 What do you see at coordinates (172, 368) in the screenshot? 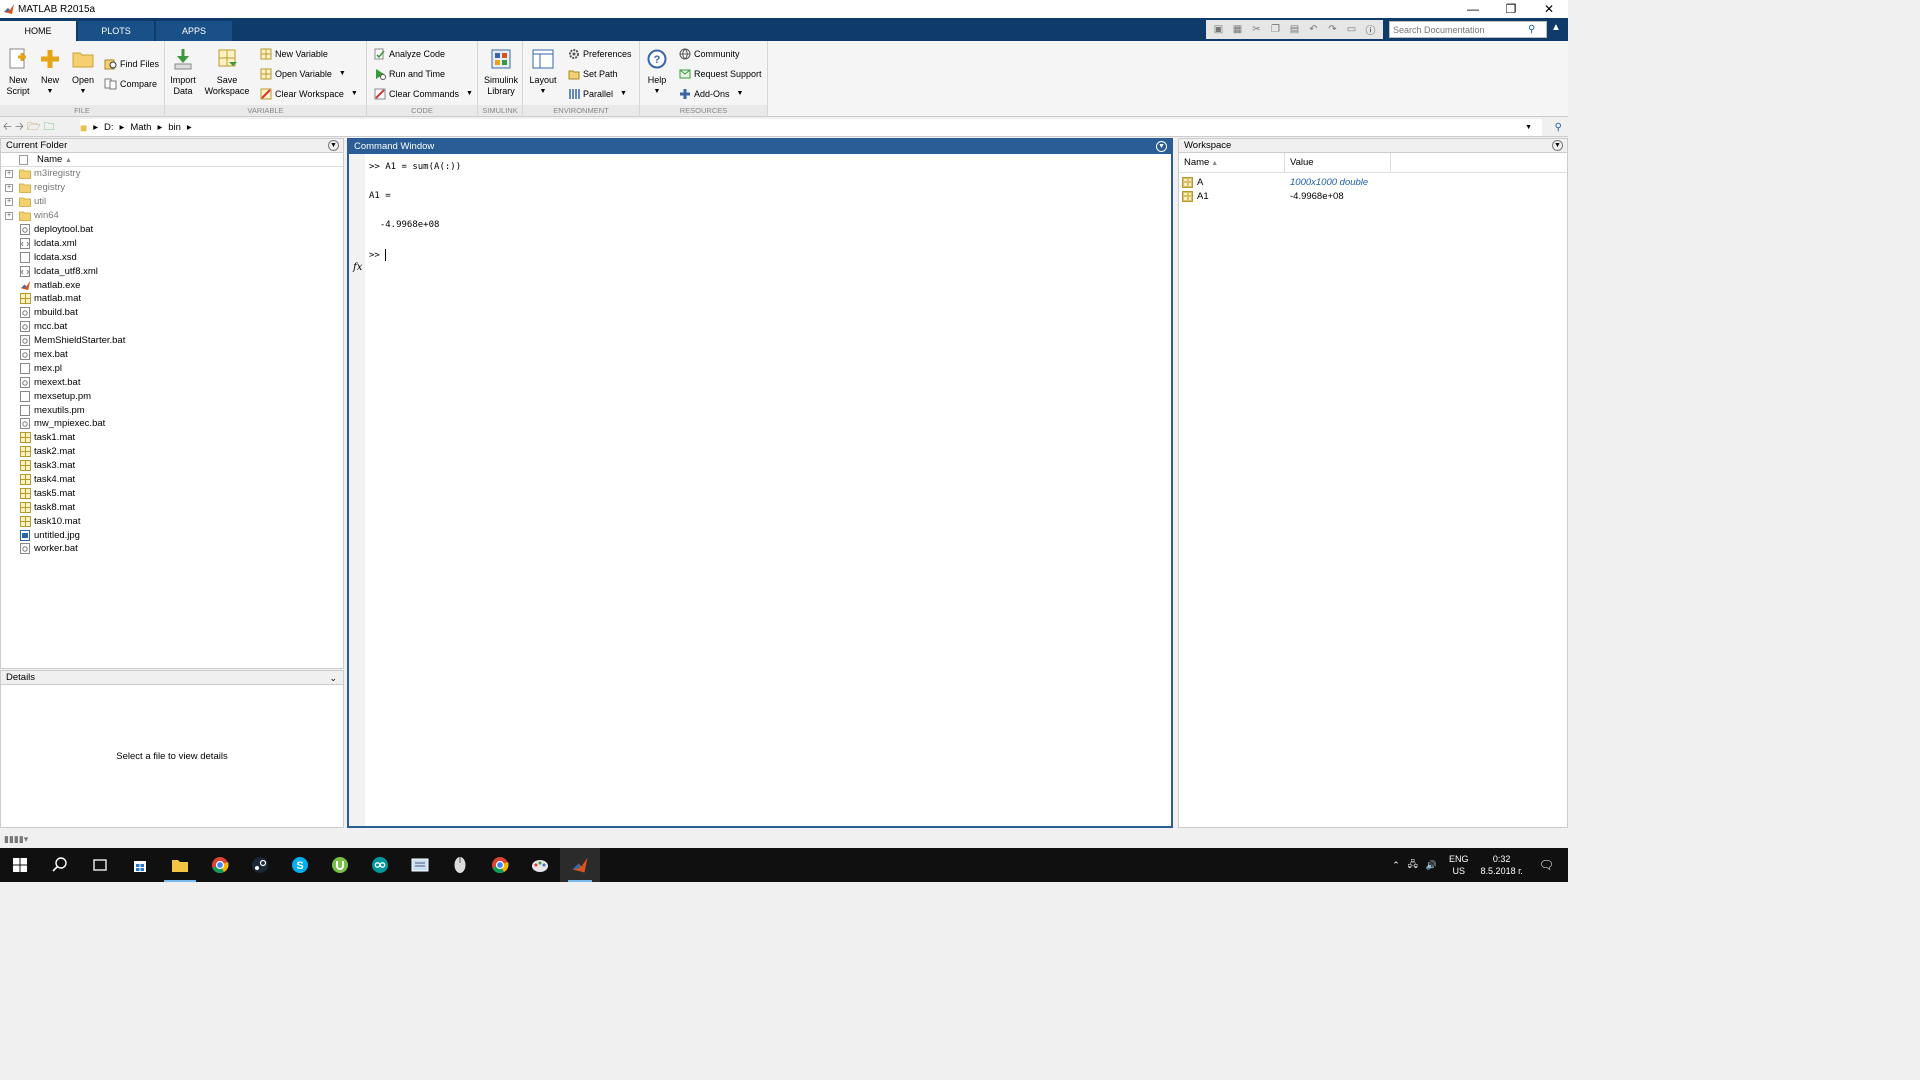
I see `file-item: mex.pl` at bounding box center [172, 368].